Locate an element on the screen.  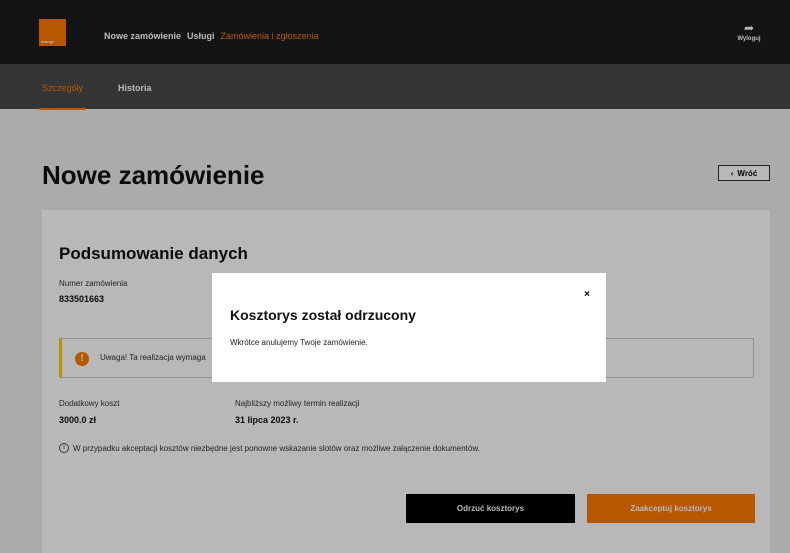
close-icon: × is located at coordinates (587, 294).